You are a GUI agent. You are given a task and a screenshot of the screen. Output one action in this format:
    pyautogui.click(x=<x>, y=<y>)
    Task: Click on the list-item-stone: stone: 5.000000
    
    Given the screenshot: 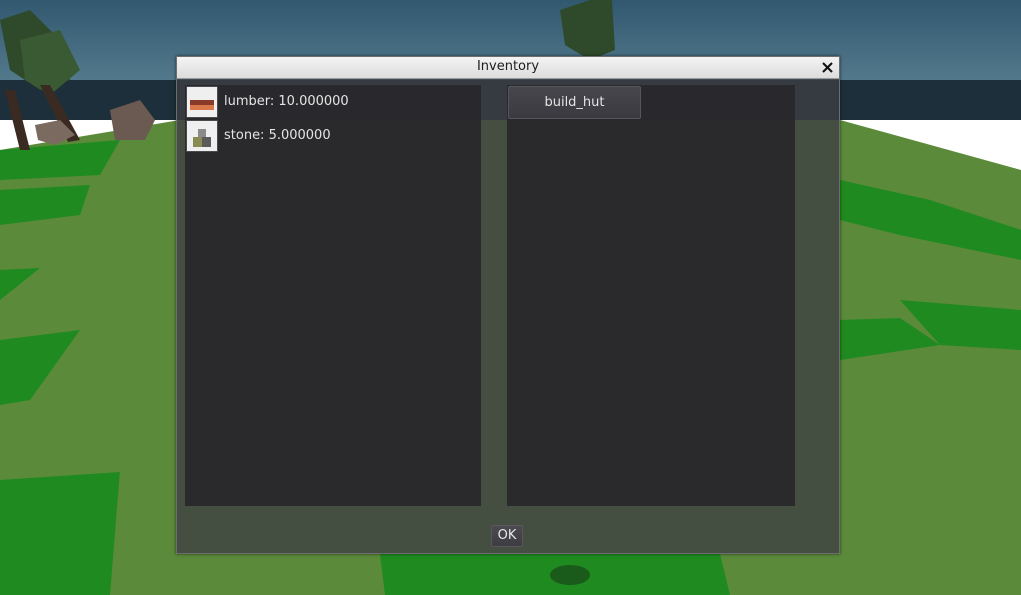 What is the action you would take?
    pyautogui.click(x=331, y=136)
    